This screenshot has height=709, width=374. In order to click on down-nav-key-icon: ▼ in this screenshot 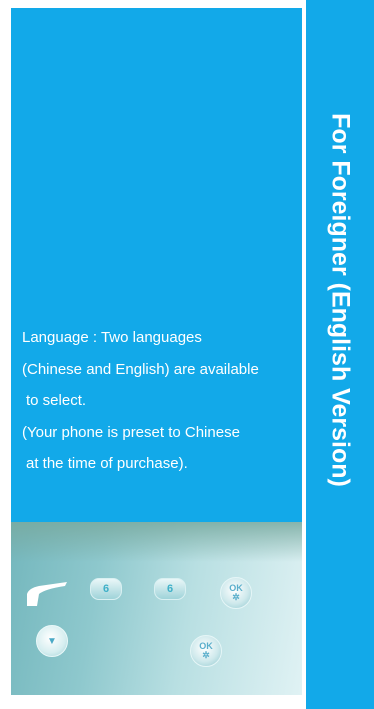, I will do `click(52, 641)`.